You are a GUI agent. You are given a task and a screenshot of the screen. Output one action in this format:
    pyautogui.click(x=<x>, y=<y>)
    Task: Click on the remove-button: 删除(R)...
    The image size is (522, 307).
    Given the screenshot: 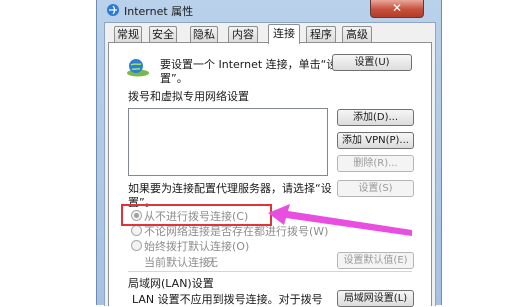 What is the action you would take?
    pyautogui.click(x=375, y=163)
    